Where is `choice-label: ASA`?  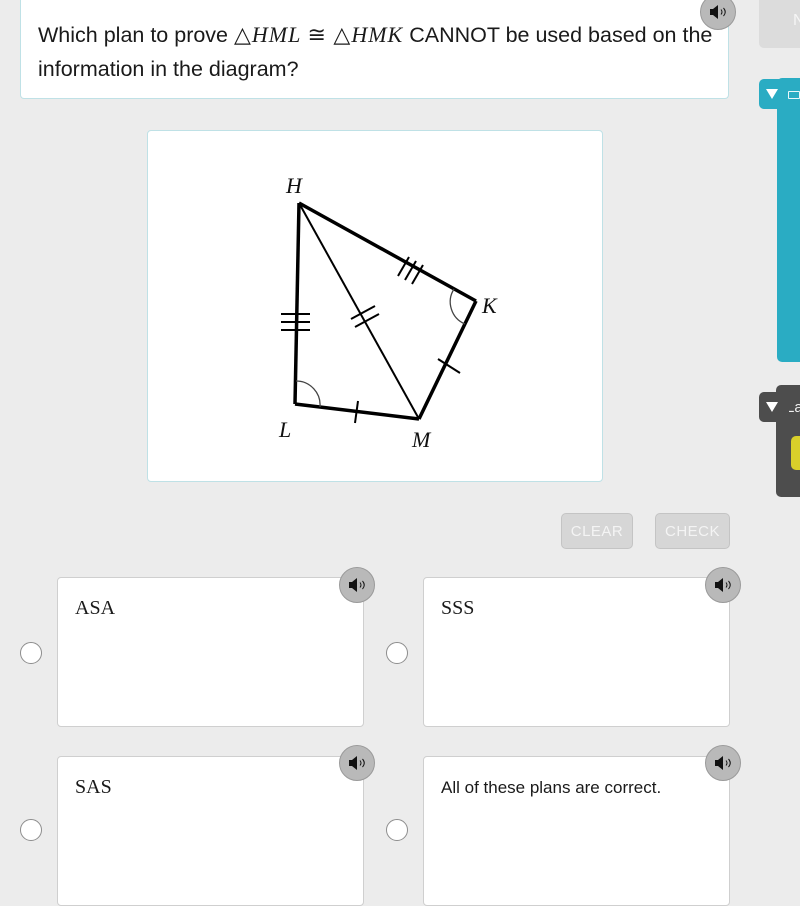
choice-label: ASA is located at coordinates (95, 608).